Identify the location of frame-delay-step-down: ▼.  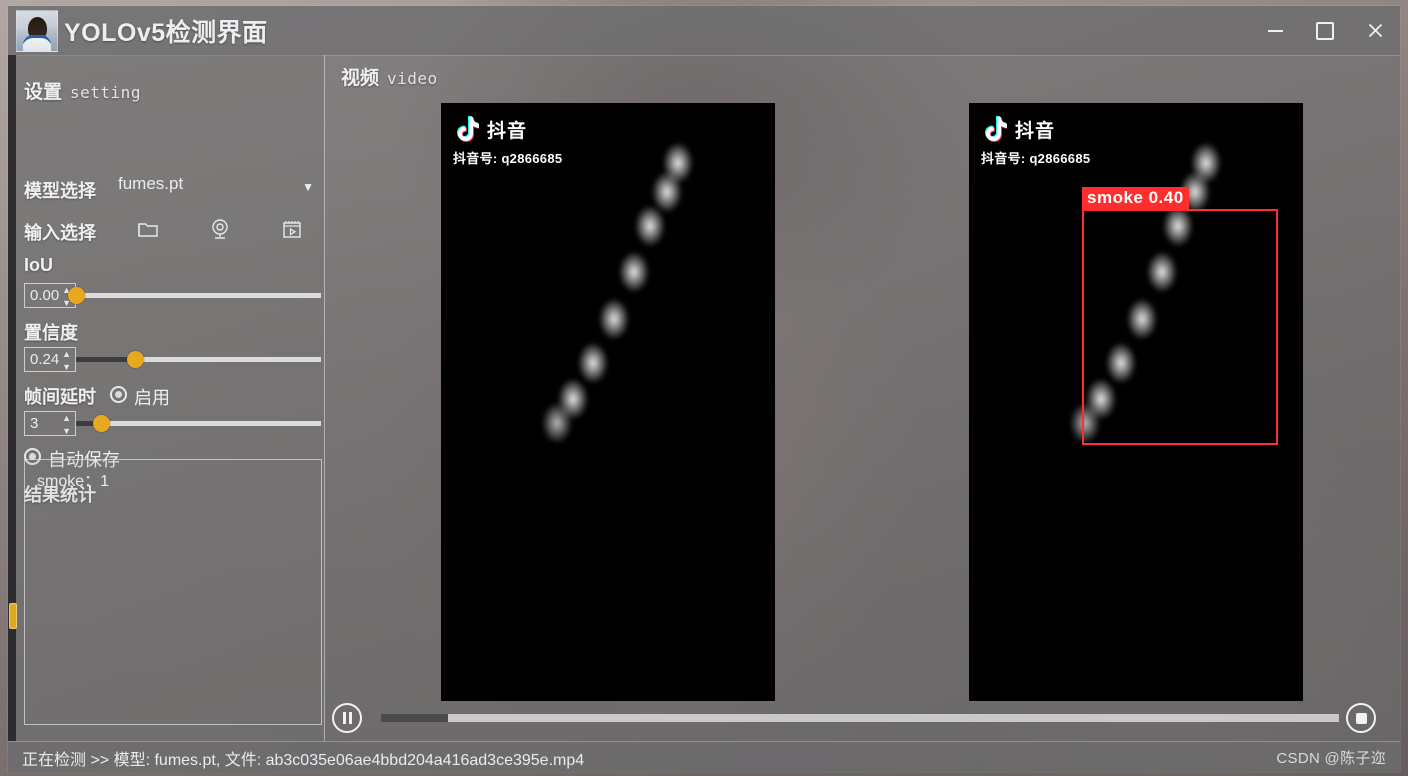
(66, 431).